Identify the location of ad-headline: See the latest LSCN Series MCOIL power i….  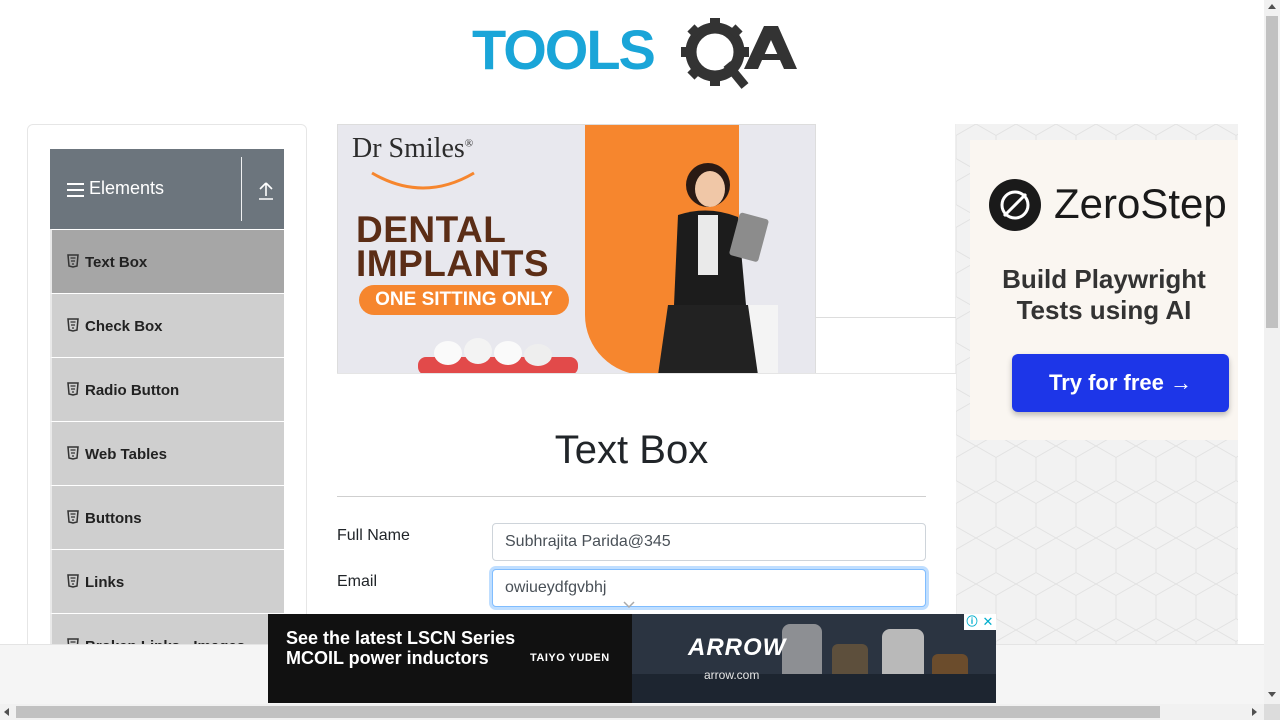
(401, 648).